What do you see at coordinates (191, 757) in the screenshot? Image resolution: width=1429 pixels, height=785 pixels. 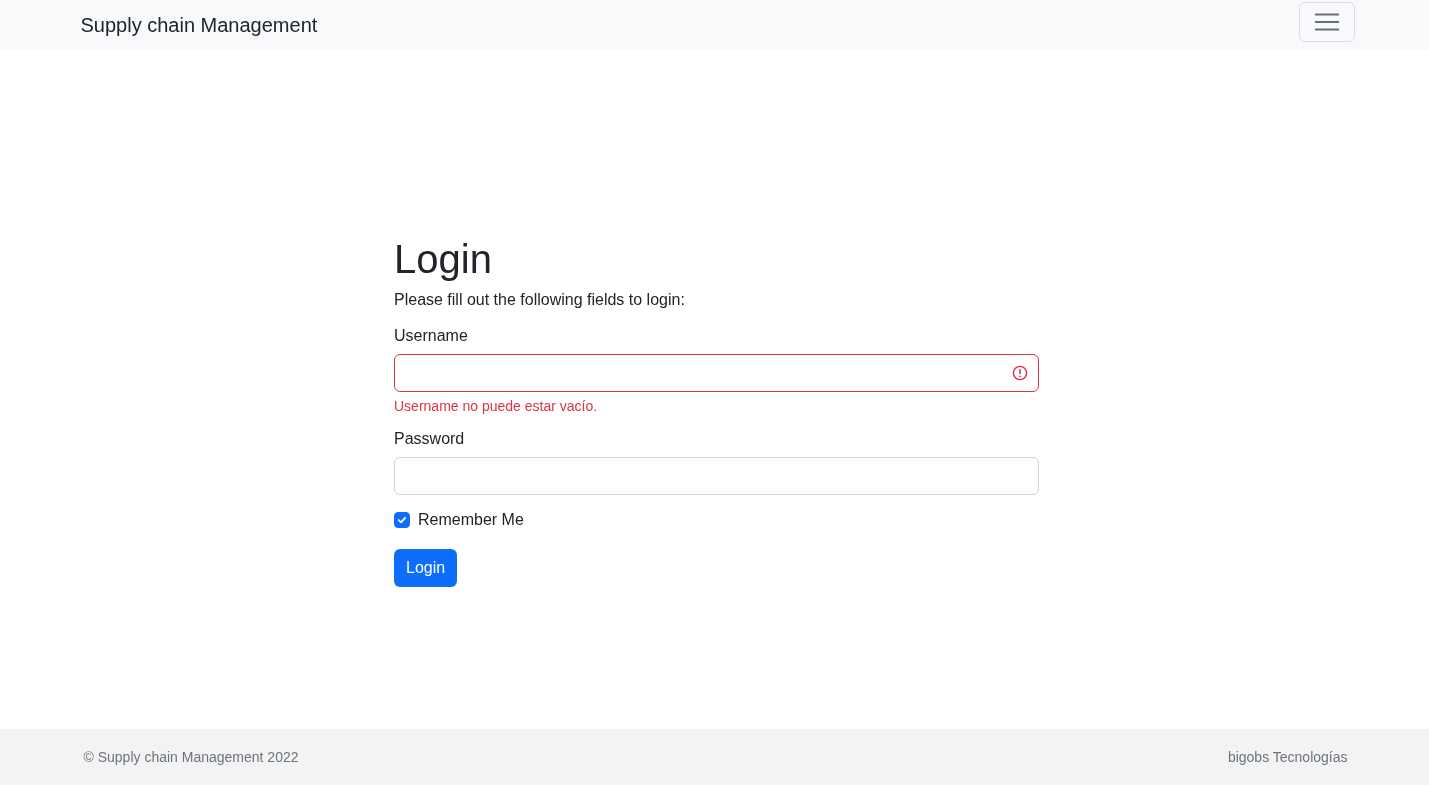 I see `copyright-text: © Supply chain Management 2022` at bounding box center [191, 757].